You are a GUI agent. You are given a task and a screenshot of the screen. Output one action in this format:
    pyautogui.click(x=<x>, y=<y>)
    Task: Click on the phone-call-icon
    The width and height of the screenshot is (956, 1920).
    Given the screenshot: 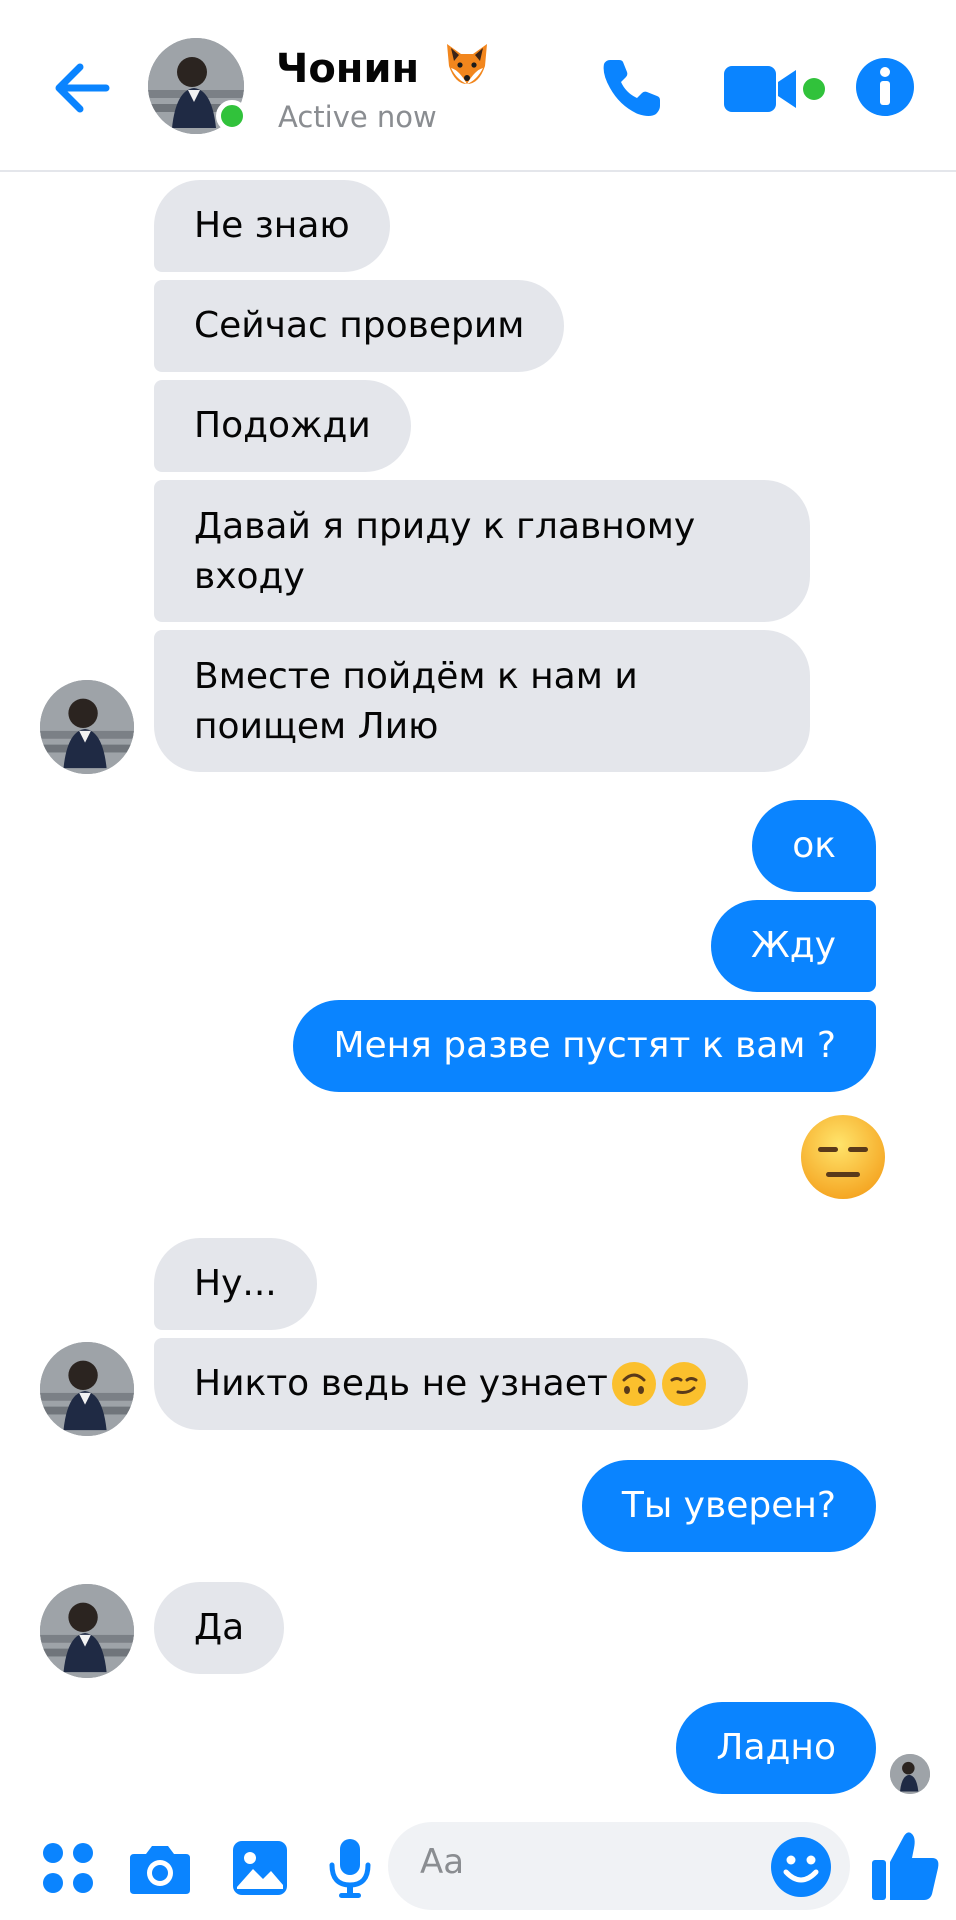 What is the action you would take?
    pyautogui.click(x=632, y=88)
    